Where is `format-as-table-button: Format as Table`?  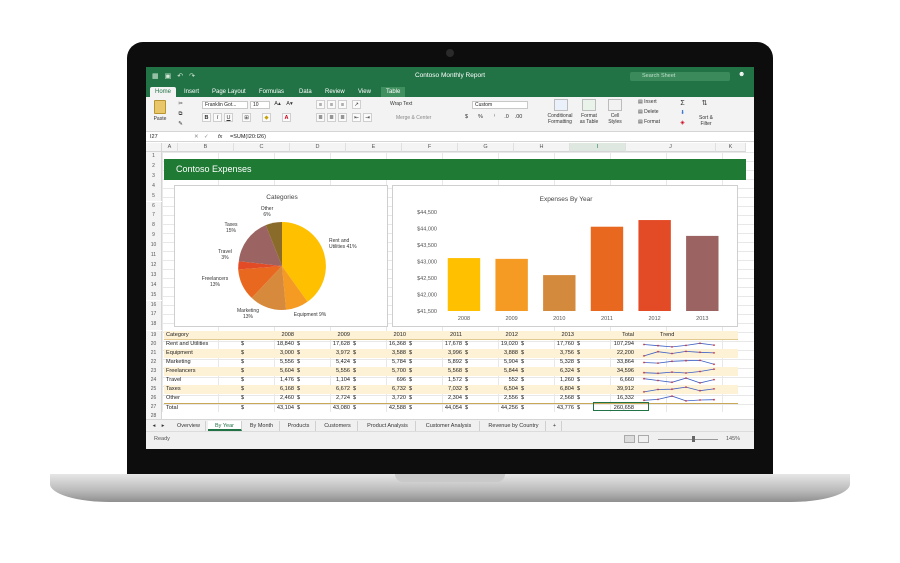 format-as-table-button: Format as Table is located at coordinates (589, 119).